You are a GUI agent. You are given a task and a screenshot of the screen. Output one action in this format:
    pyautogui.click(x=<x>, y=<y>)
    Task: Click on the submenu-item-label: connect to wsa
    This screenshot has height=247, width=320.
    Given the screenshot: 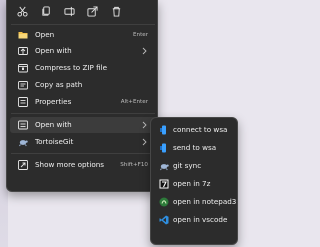 What is the action you would take?
    pyautogui.click(x=200, y=129)
    